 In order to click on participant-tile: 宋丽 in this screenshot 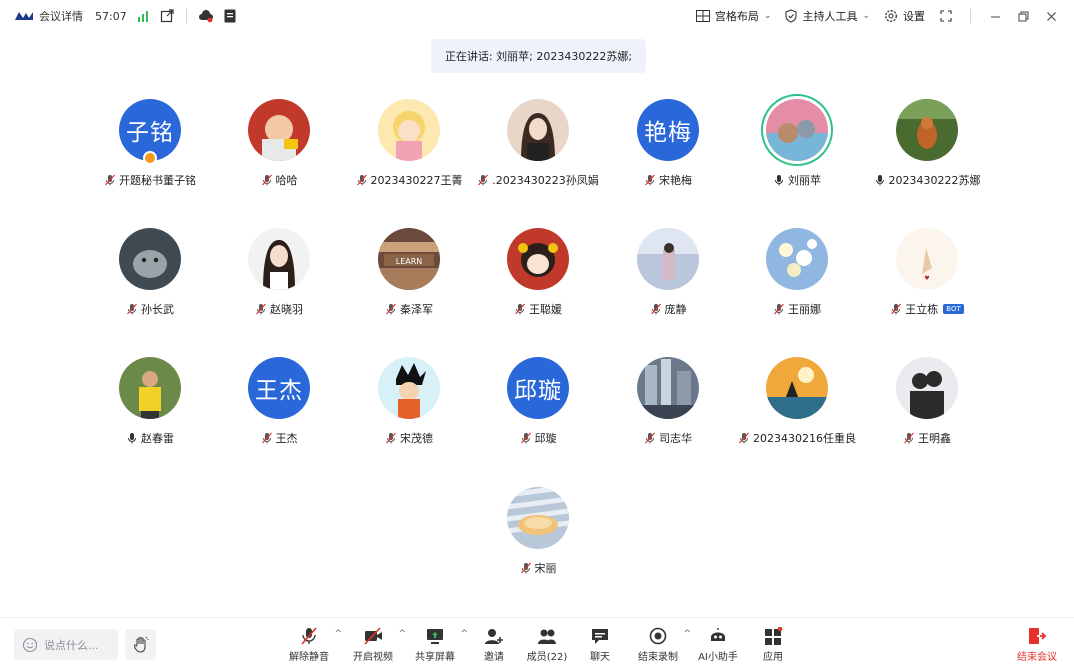, I will do `click(538, 542)`.